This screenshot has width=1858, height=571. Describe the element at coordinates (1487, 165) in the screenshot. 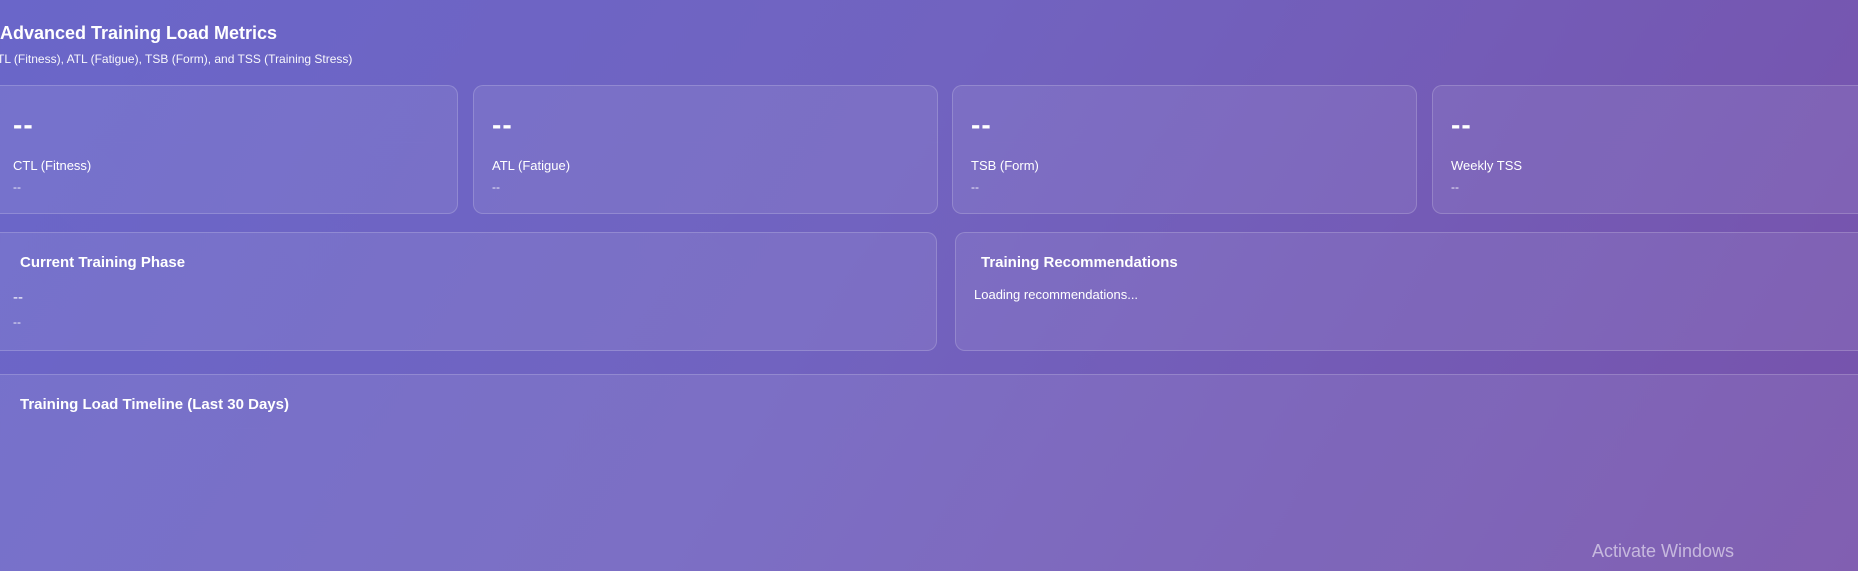

I see `weekly-tss-label: Weekly TSS` at that location.